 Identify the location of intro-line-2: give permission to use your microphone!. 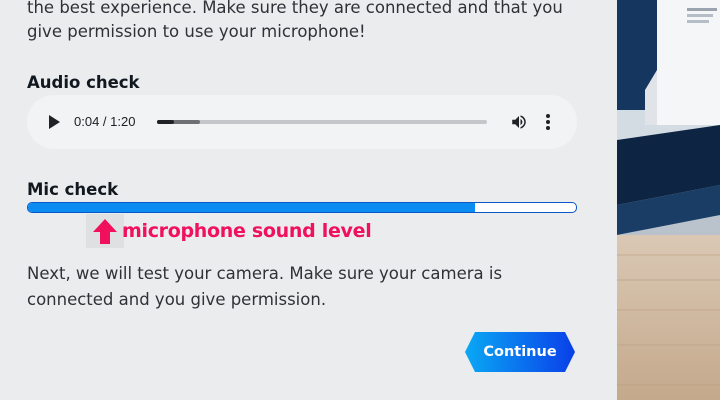
(196, 31).